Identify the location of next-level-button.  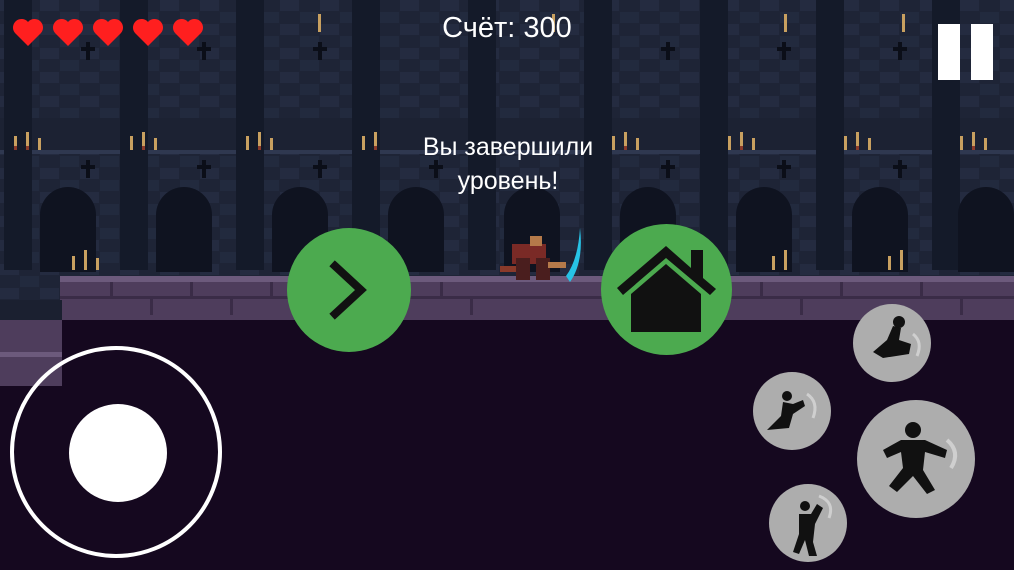
(349, 290).